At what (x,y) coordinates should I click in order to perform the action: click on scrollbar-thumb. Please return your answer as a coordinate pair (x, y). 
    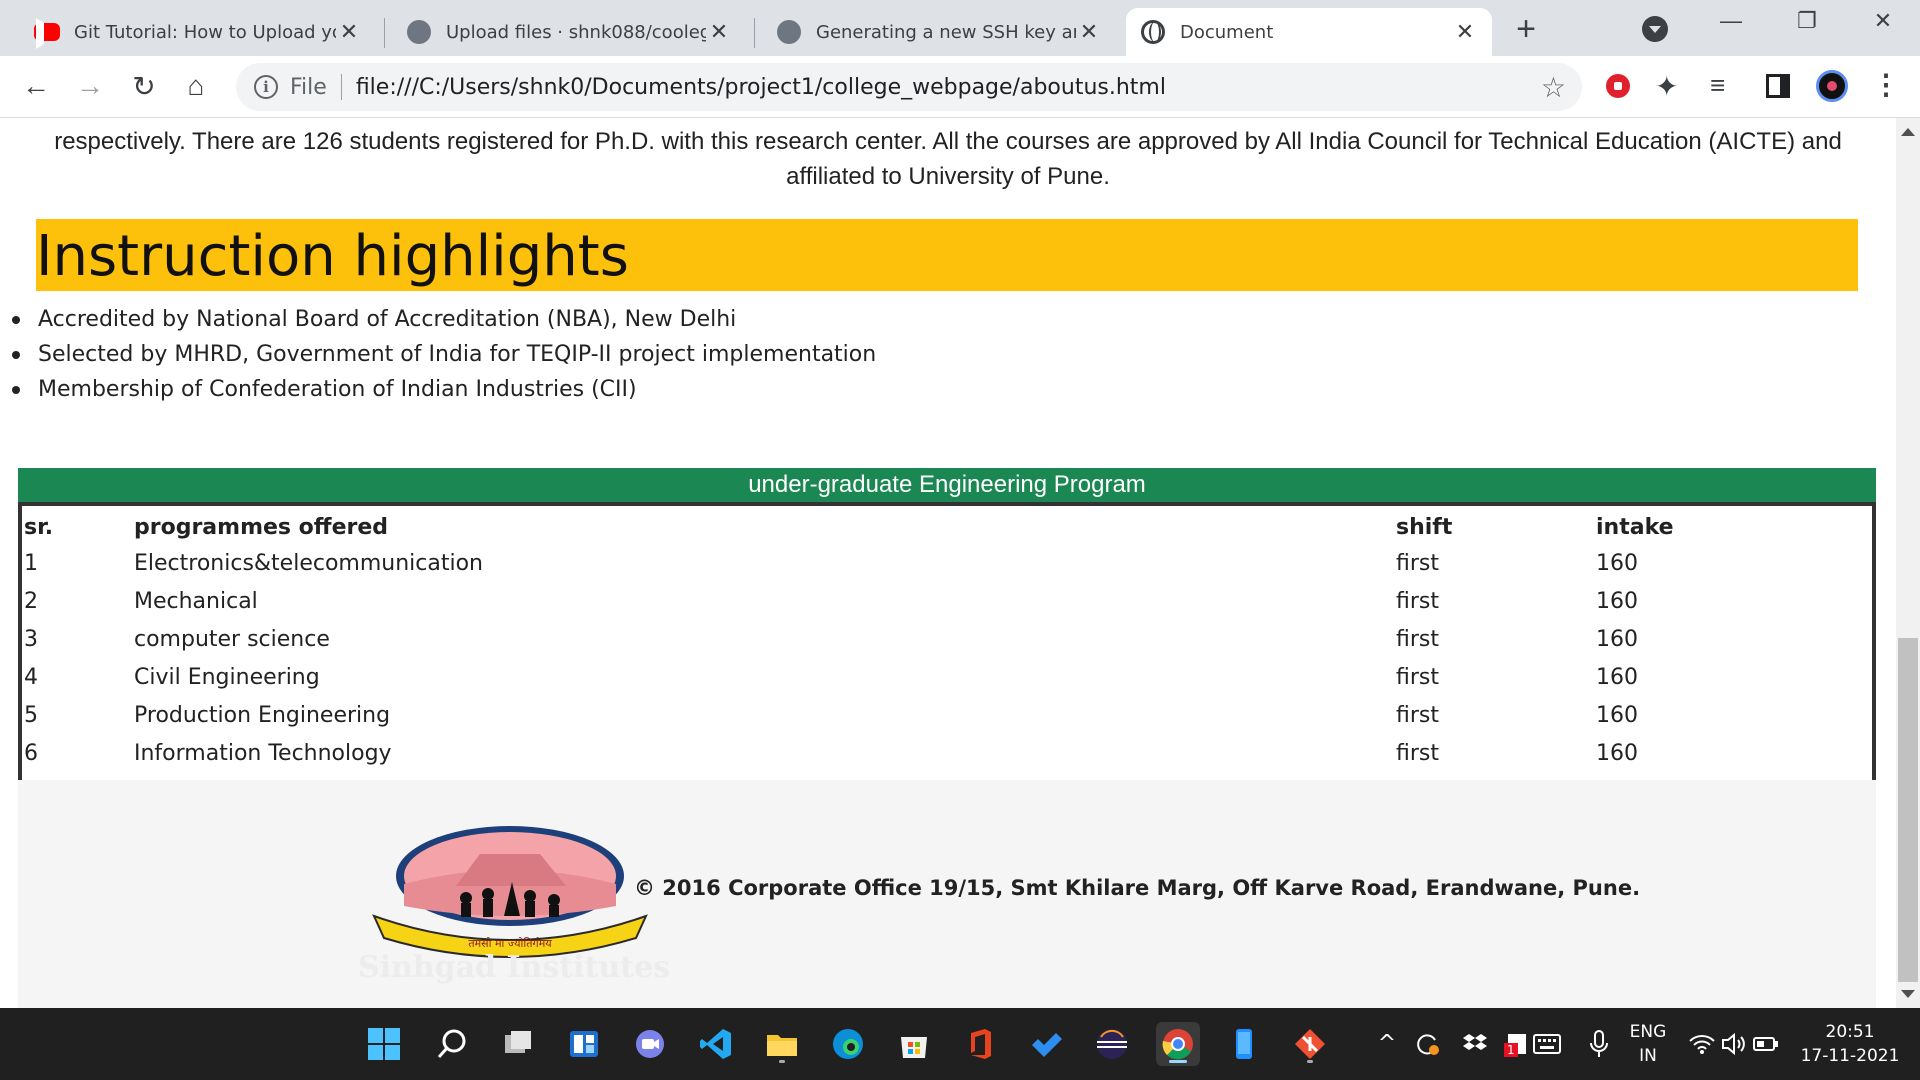
    Looking at the image, I should click on (1908, 810).